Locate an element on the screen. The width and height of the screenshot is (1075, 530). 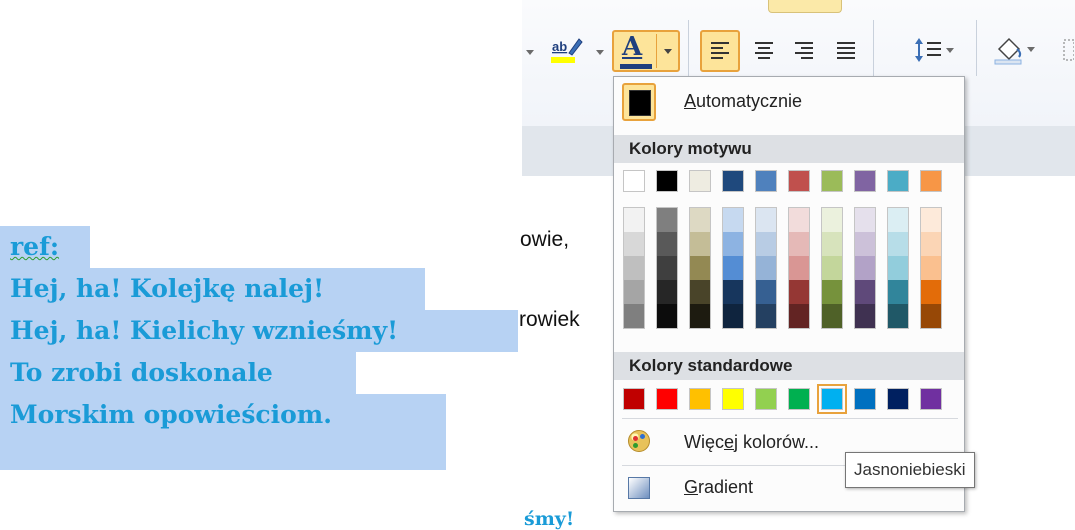
font-size-dropdown-arrow is located at coordinates (530, 52).